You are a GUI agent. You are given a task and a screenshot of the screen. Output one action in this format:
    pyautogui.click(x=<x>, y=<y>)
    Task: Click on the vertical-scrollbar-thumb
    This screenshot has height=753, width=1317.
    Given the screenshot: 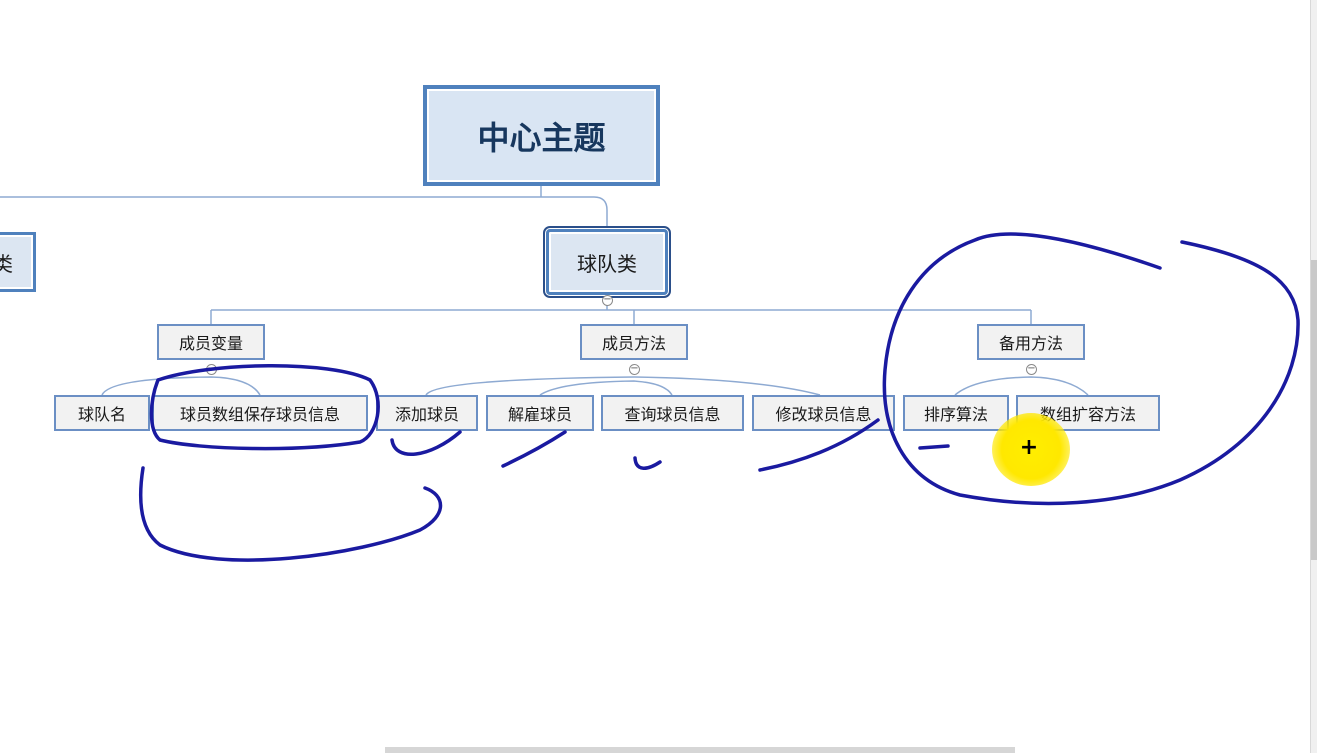 What is the action you would take?
    pyautogui.click(x=1314, y=410)
    